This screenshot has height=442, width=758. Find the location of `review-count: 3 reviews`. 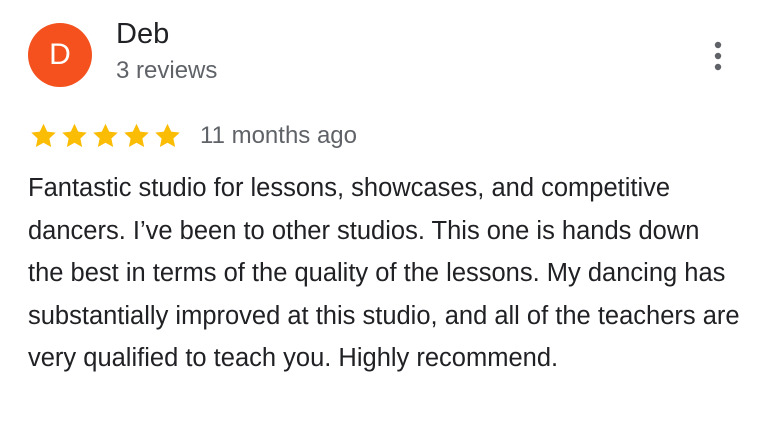

review-count: 3 reviews is located at coordinates (166, 71).